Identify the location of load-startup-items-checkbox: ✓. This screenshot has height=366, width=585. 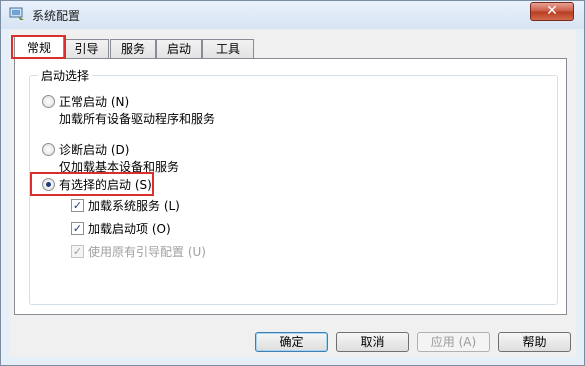
(77, 228).